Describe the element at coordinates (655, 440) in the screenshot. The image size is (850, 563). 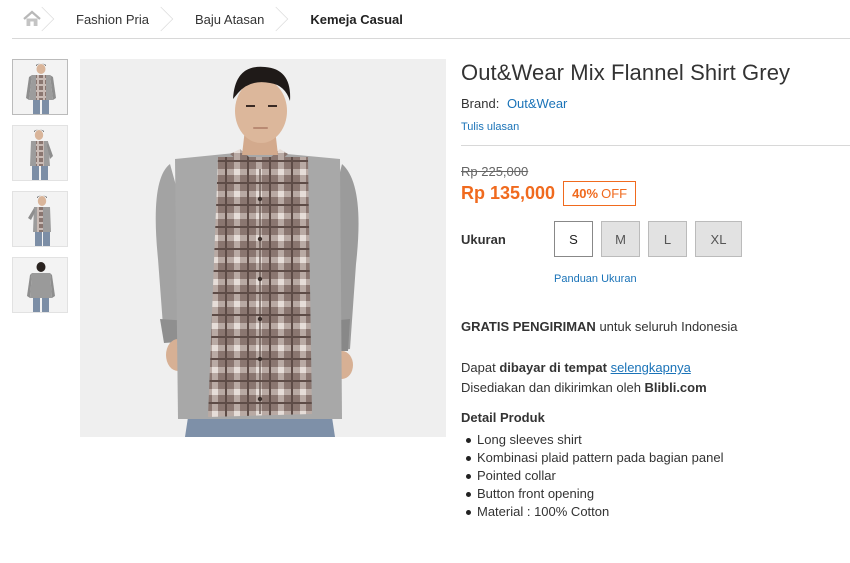
I see `list-item: Long sleeves shirt` at that location.